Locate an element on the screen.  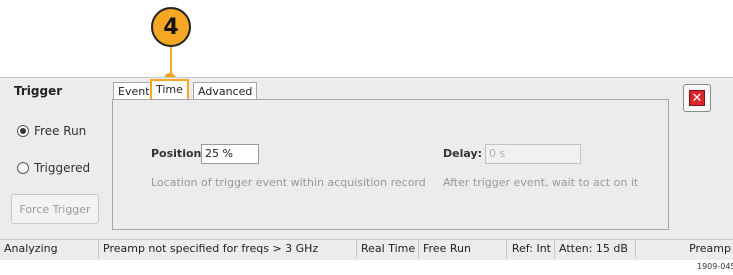
radio-triggered: Triggered is located at coordinates (53, 168).